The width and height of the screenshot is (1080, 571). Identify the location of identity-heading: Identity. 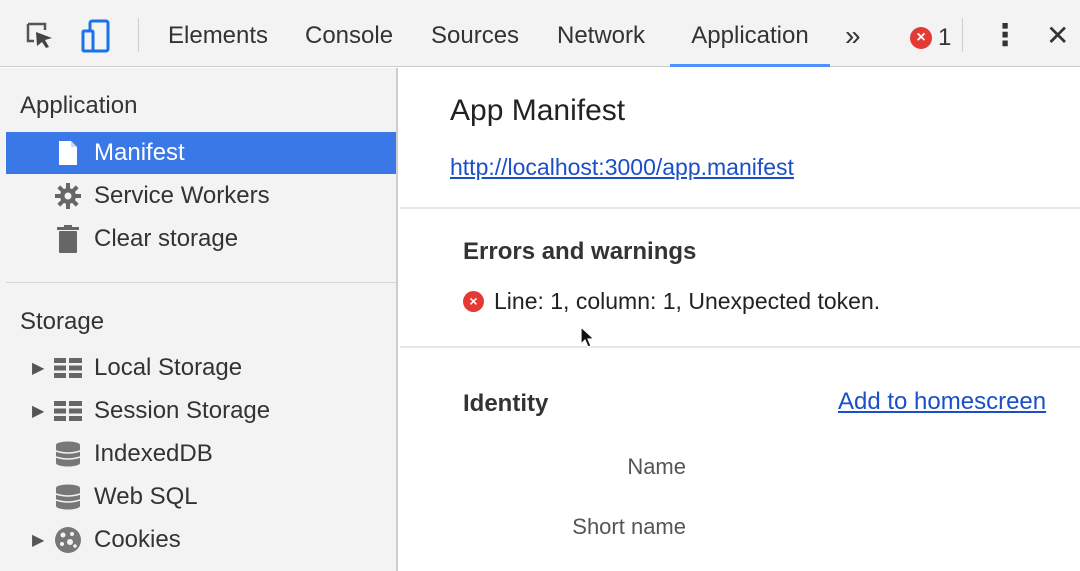
(506, 403).